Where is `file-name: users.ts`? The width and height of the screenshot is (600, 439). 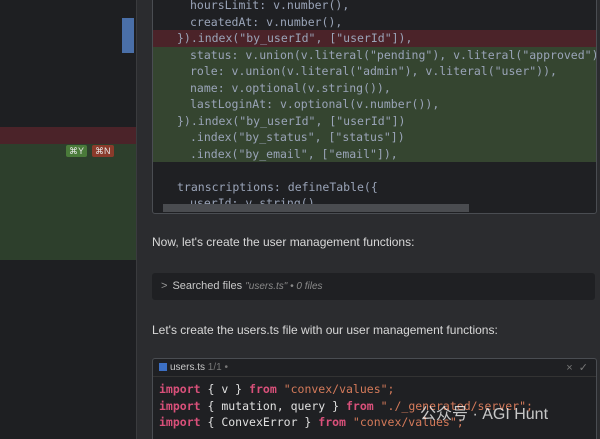 file-name: users.ts is located at coordinates (187, 367).